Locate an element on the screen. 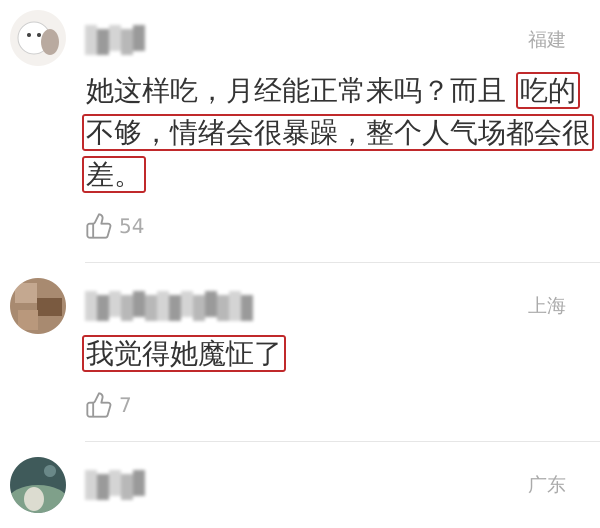  like-count: 7 is located at coordinates (125, 405).